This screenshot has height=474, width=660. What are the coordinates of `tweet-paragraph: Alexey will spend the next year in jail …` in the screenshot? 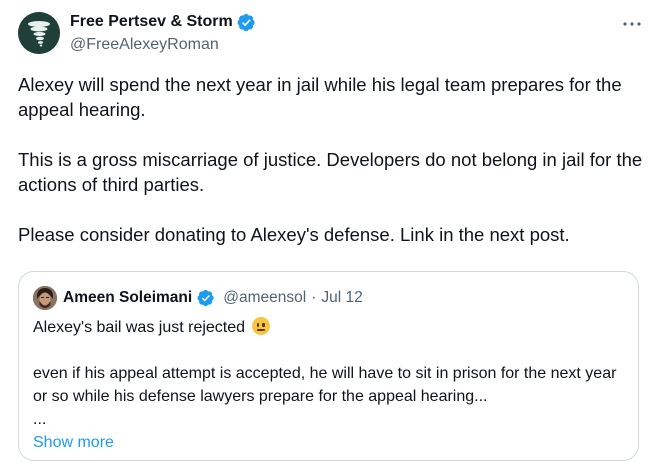 It's located at (320, 97).